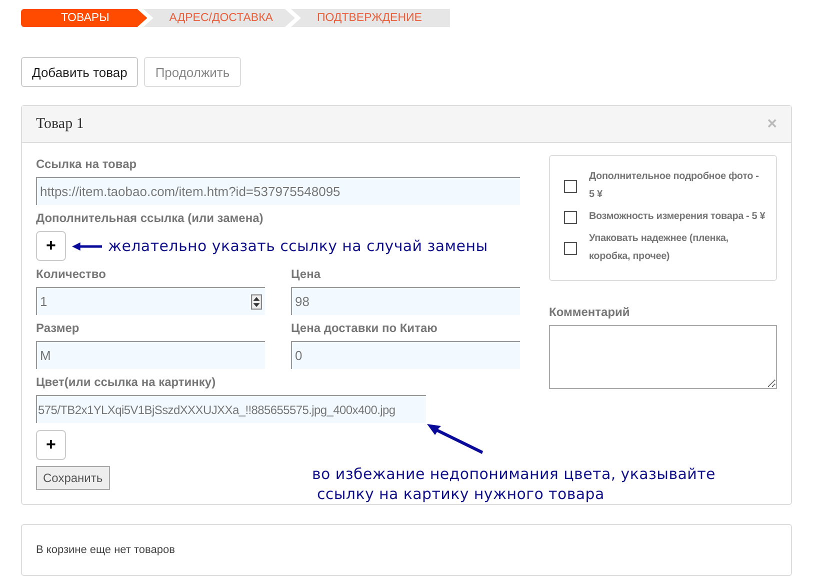 The width and height of the screenshot is (818, 582). I want to click on panel-title: Товар 1, so click(60, 124).